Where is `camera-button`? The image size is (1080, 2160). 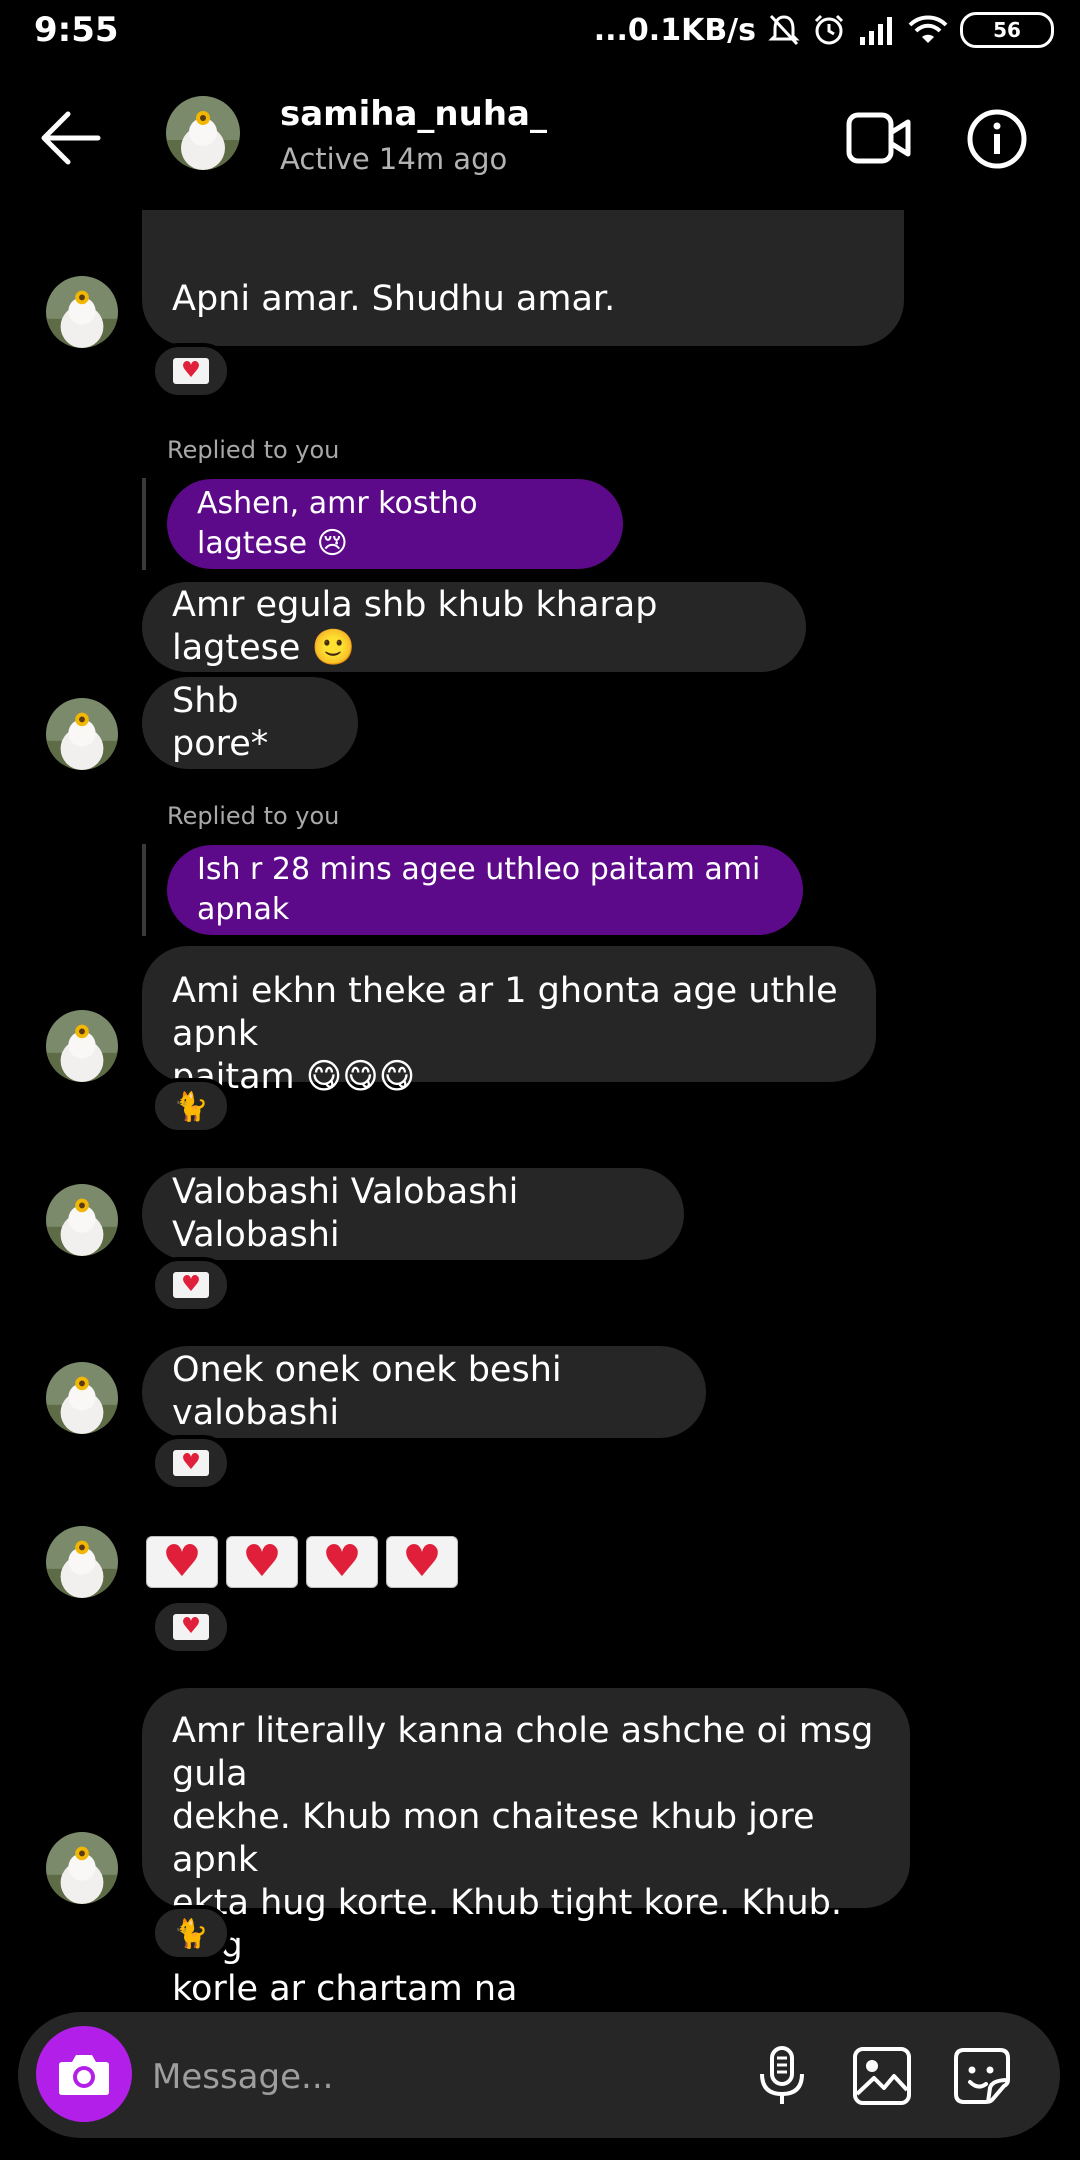
camera-button is located at coordinates (84, 2074).